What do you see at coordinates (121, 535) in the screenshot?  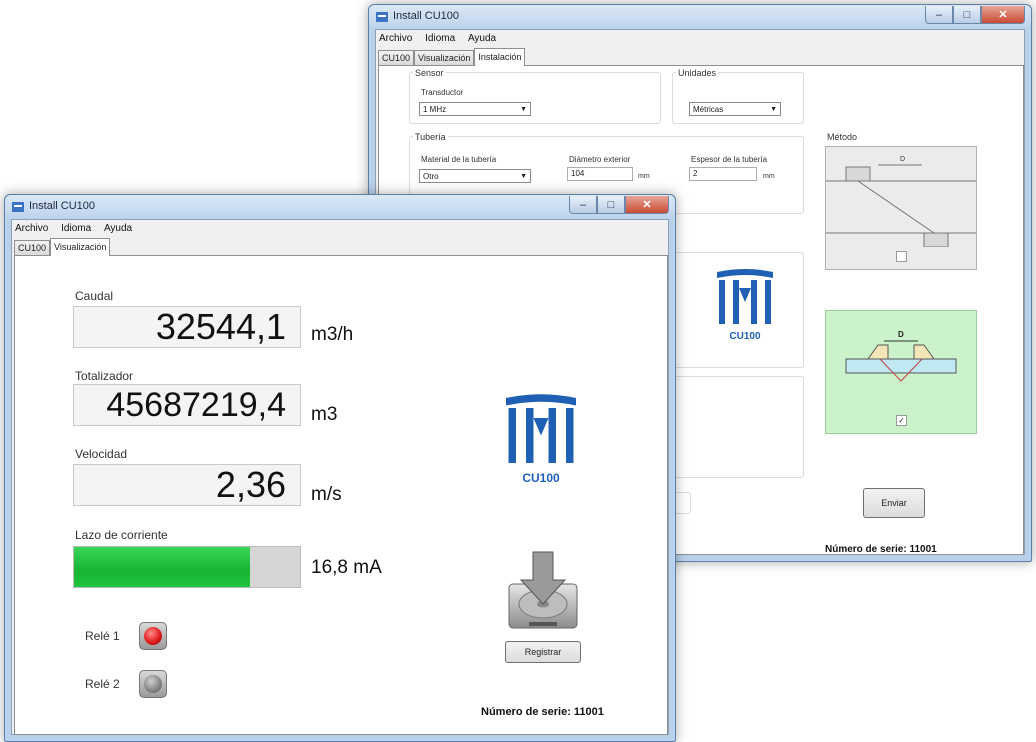 I see `lazo-label: Lazo de corriente` at bounding box center [121, 535].